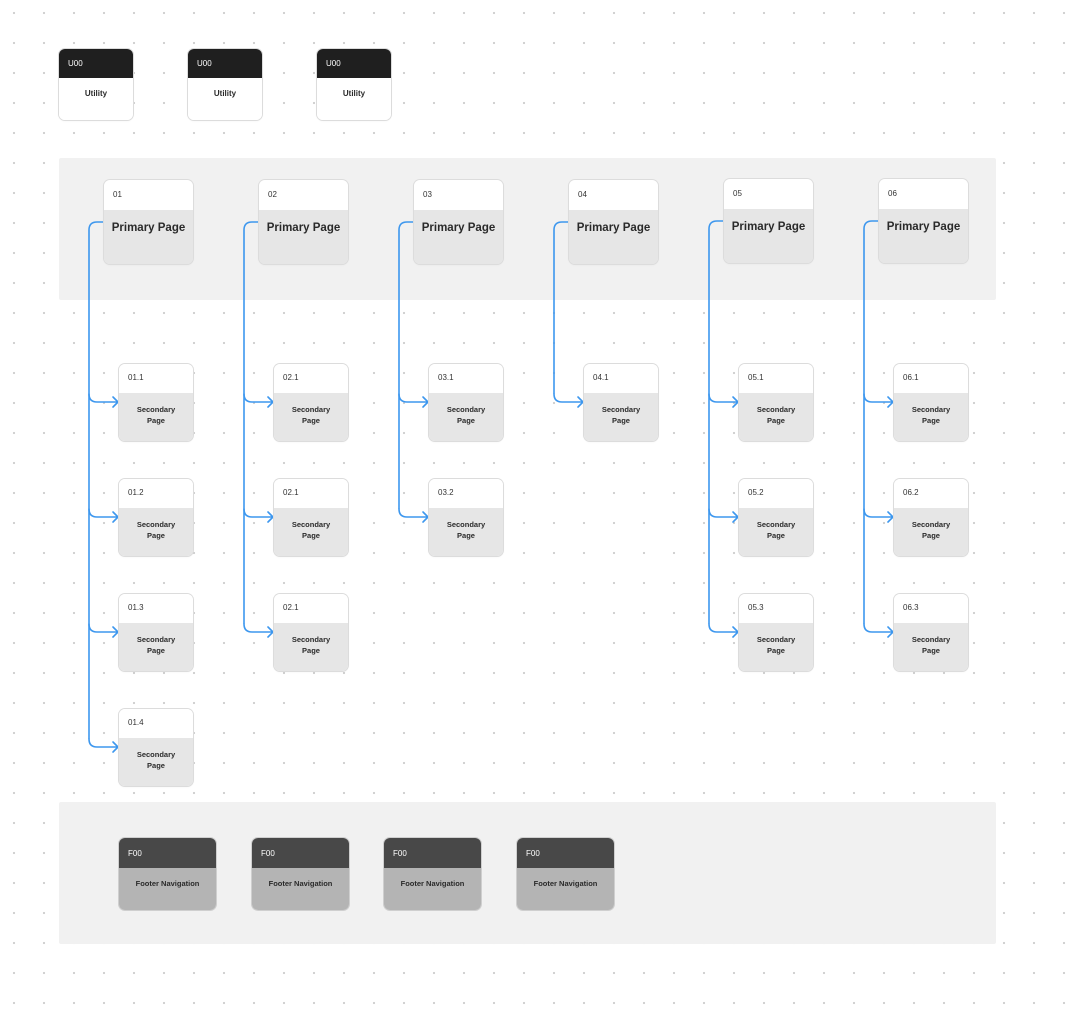 This screenshot has height=1026, width=1076. I want to click on secondary-page-card: 05.1 Secondary Page, so click(776, 402).